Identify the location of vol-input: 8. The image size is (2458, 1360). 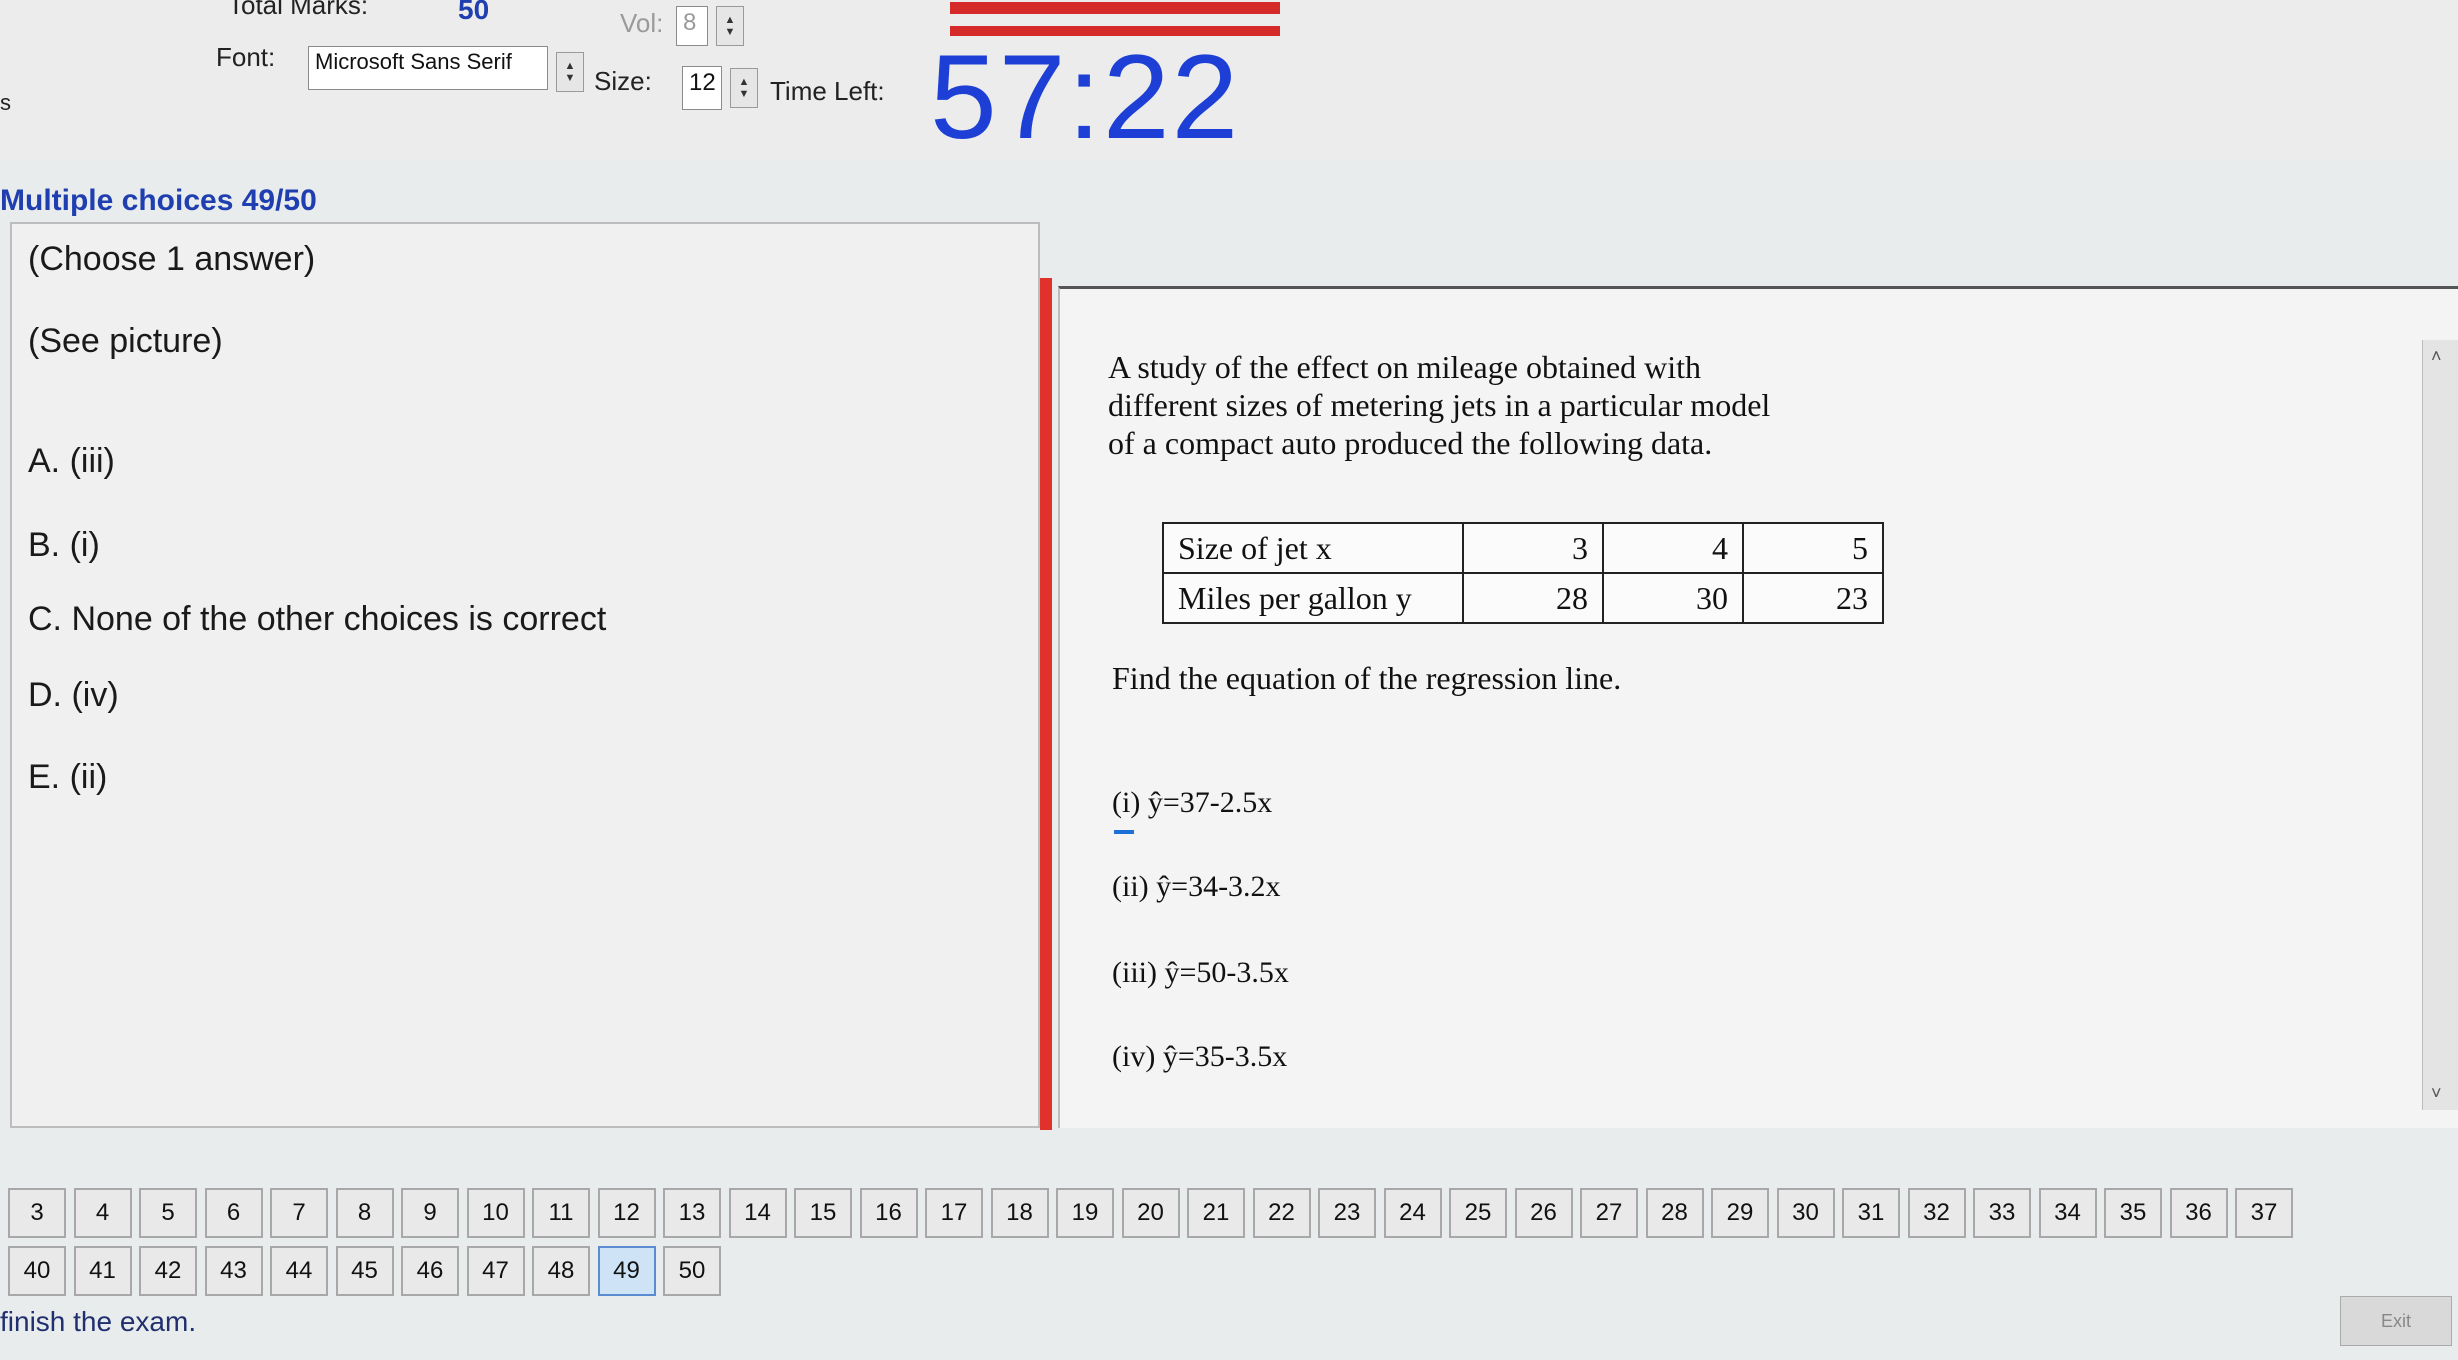
(692, 26).